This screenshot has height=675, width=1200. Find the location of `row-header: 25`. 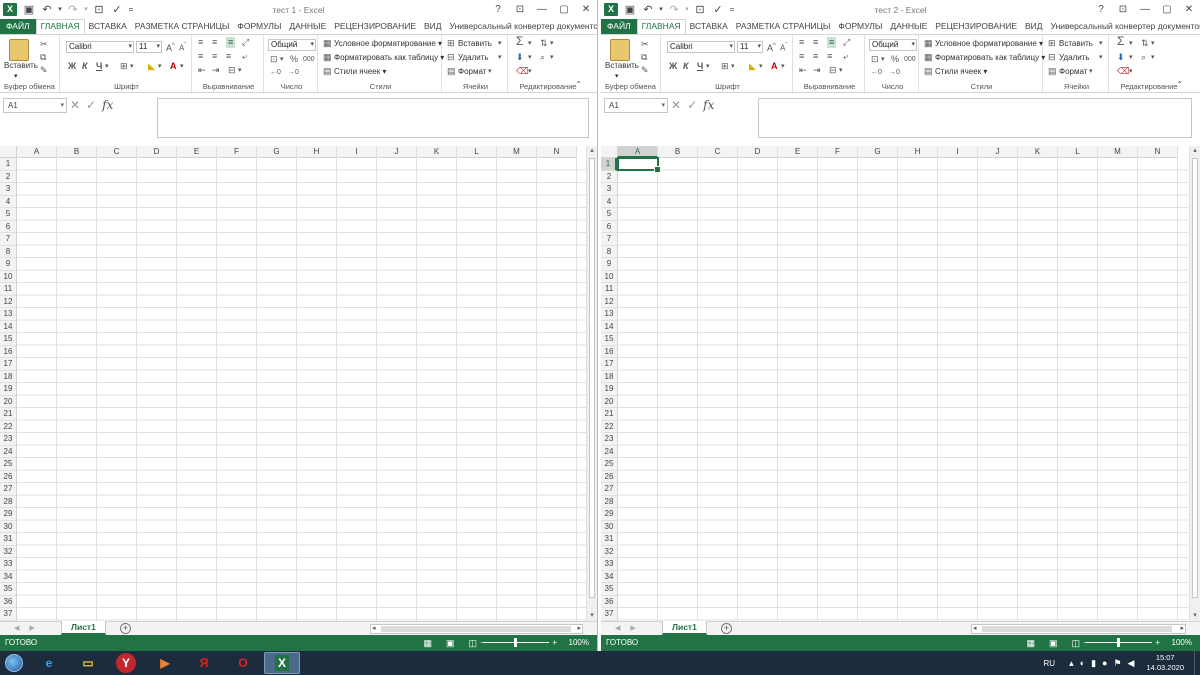

row-header: 25 is located at coordinates (8, 464).